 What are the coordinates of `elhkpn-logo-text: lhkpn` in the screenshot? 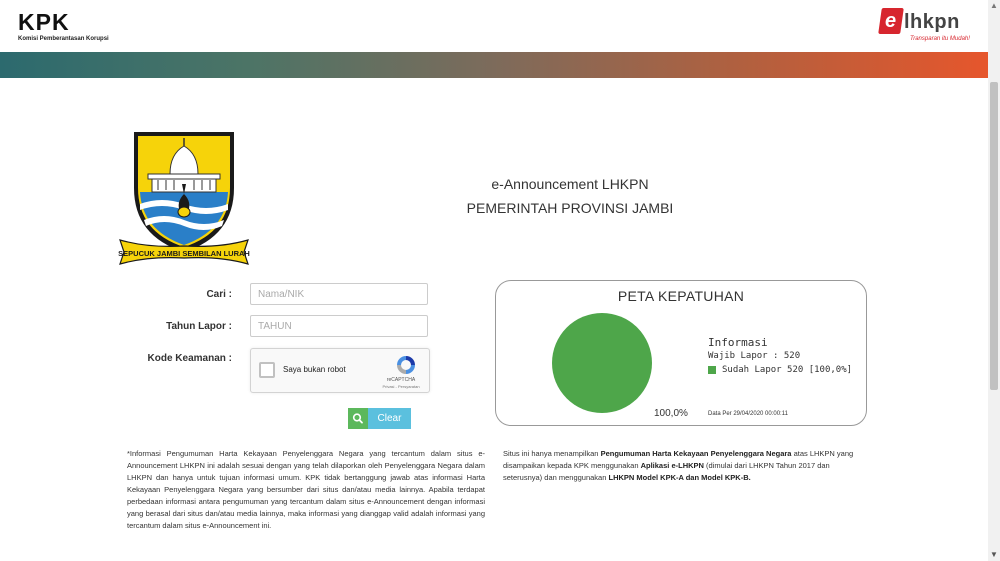 It's located at (932, 22).